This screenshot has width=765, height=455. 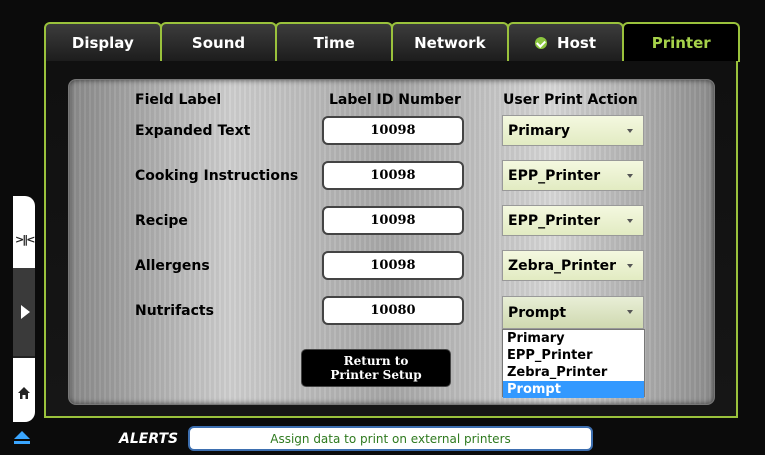 I want to click on field-label: Expanded Text, so click(x=193, y=131).